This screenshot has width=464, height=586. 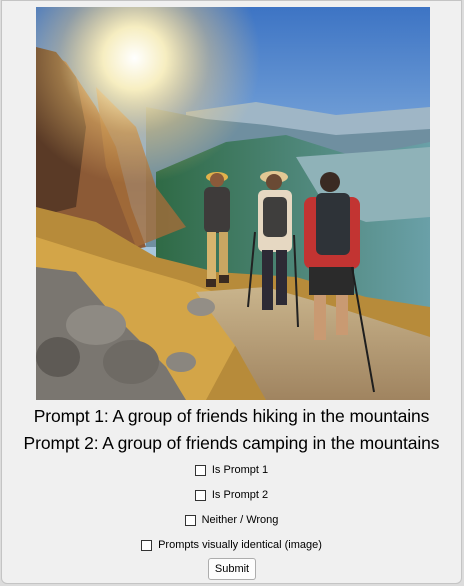 I want to click on checkbox-neither-wrong, so click(x=190, y=520).